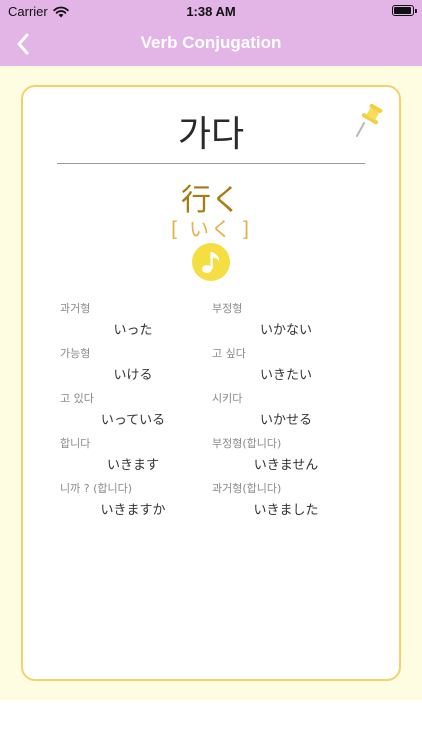 The height and width of the screenshot is (750, 422). Describe the element at coordinates (133, 420) in the screenshot. I see `conjugation-value: いっている` at that location.